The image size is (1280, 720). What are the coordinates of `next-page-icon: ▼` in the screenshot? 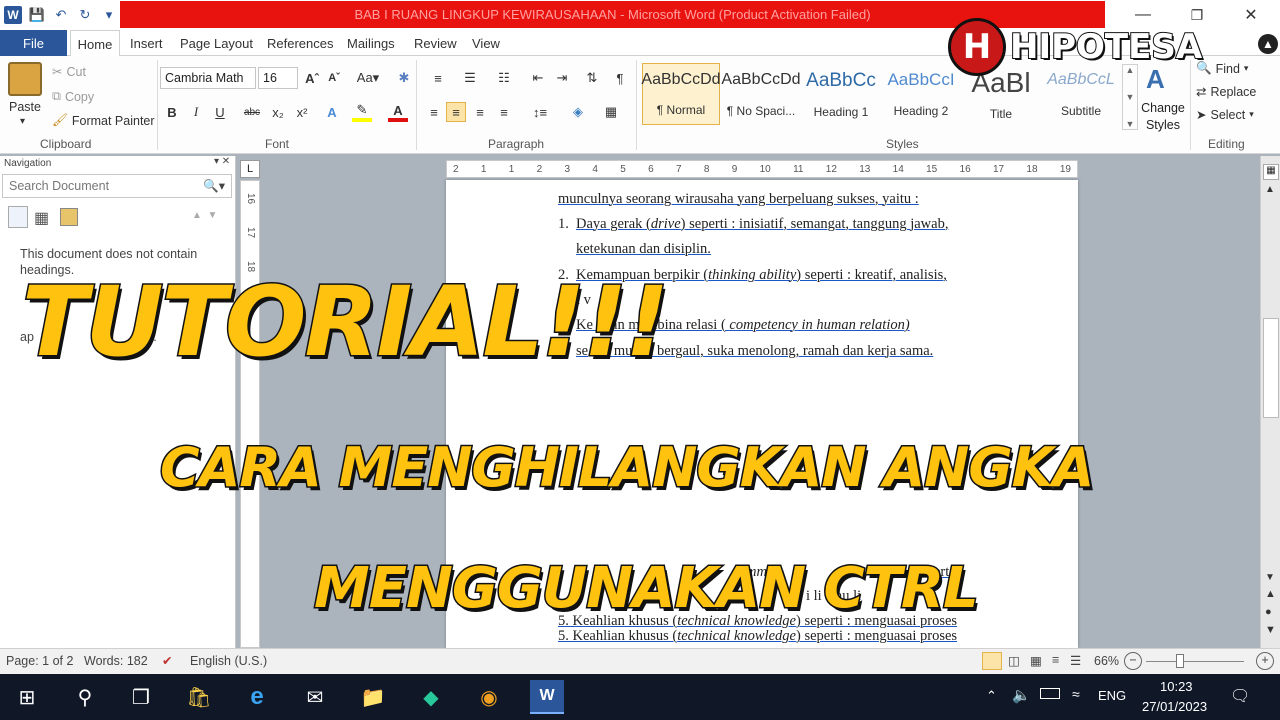 It's located at (1270, 630).